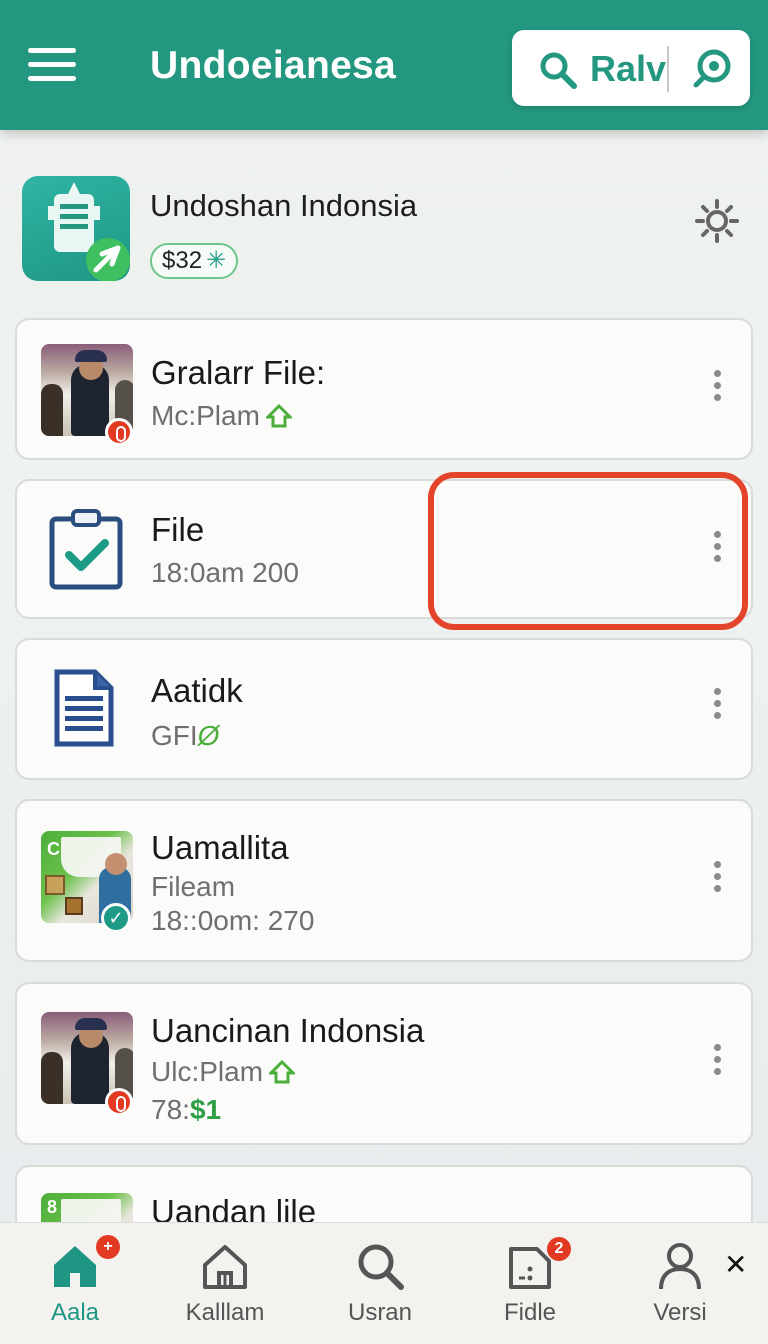 The height and width of the screenshot is (1344, 768). What do you see at coordinates (273, 65) in the screenshot?
I see `app-title: Undoeianesa` at bounding box center [273, 65].